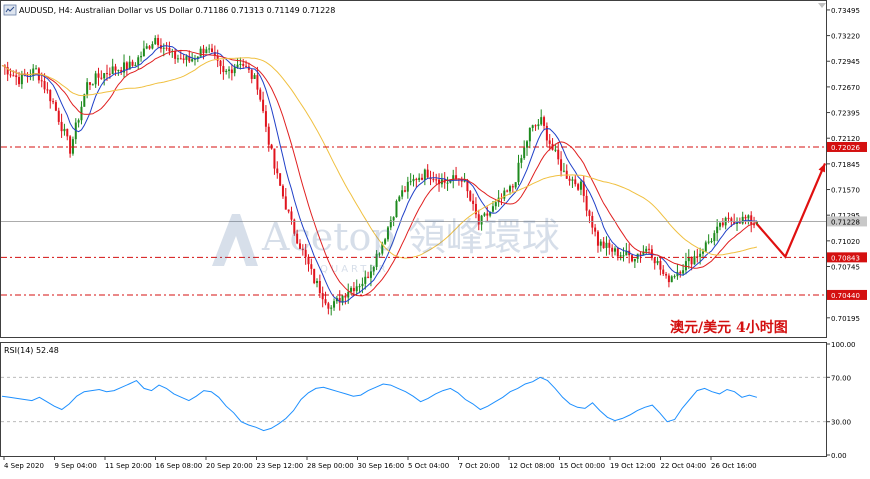  What do you see at coordinates (179, 466) in the screenshot?
I see `time-axis-label: 16 Sep 08:00` at bounding box center [179, 466].